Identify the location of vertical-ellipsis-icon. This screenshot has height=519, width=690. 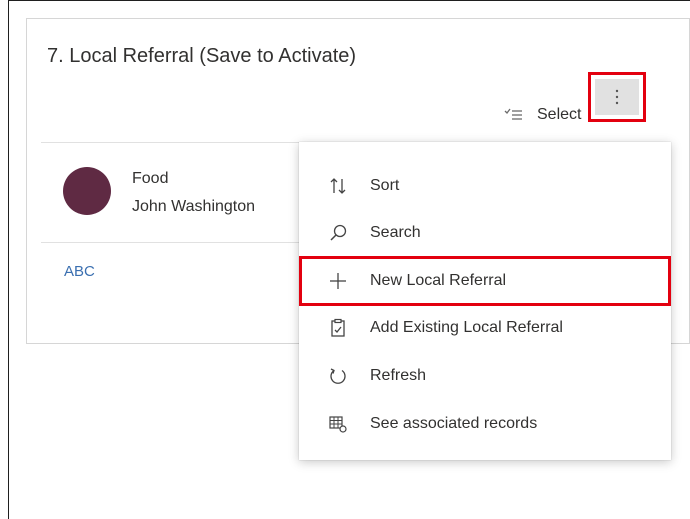
(617, 97).